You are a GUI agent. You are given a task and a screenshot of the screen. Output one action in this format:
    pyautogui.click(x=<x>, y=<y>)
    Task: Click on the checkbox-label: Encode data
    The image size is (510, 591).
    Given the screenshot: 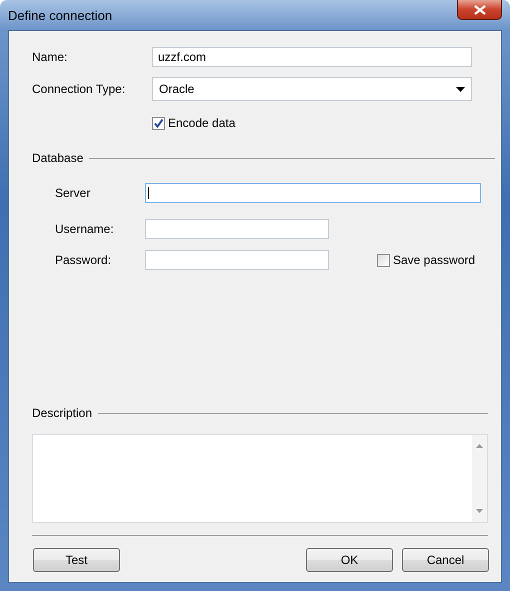 What is the action you would take?
    pyautogui.click(x=202, y=123)
    